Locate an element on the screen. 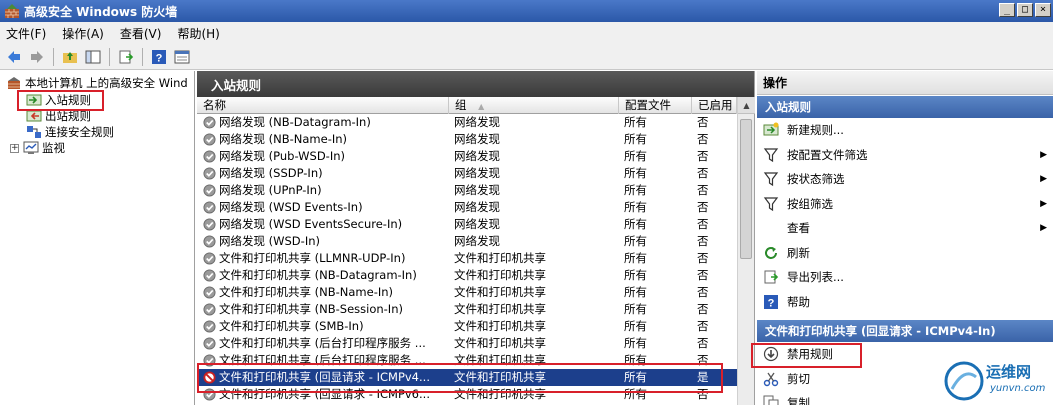  tree-item-monitoring: + 监视 is located at coordinates (37, 148).